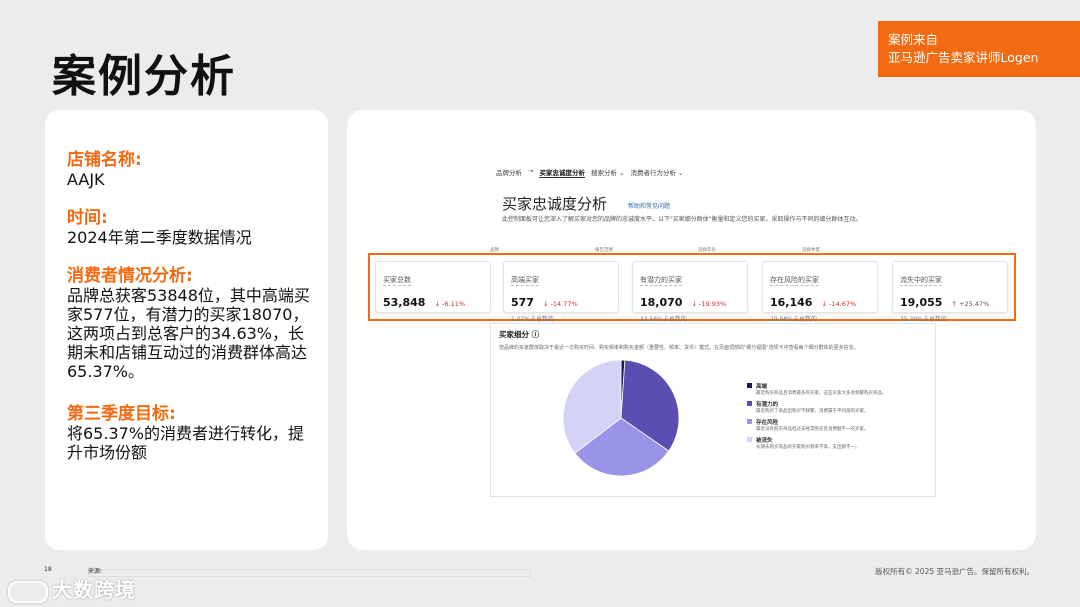 The height and width of the screenshot is (607, 1080). Describe the element at coordinates (450, 304) in the screenshot. I see `metric-change: ↓ -6.11%` at that location.